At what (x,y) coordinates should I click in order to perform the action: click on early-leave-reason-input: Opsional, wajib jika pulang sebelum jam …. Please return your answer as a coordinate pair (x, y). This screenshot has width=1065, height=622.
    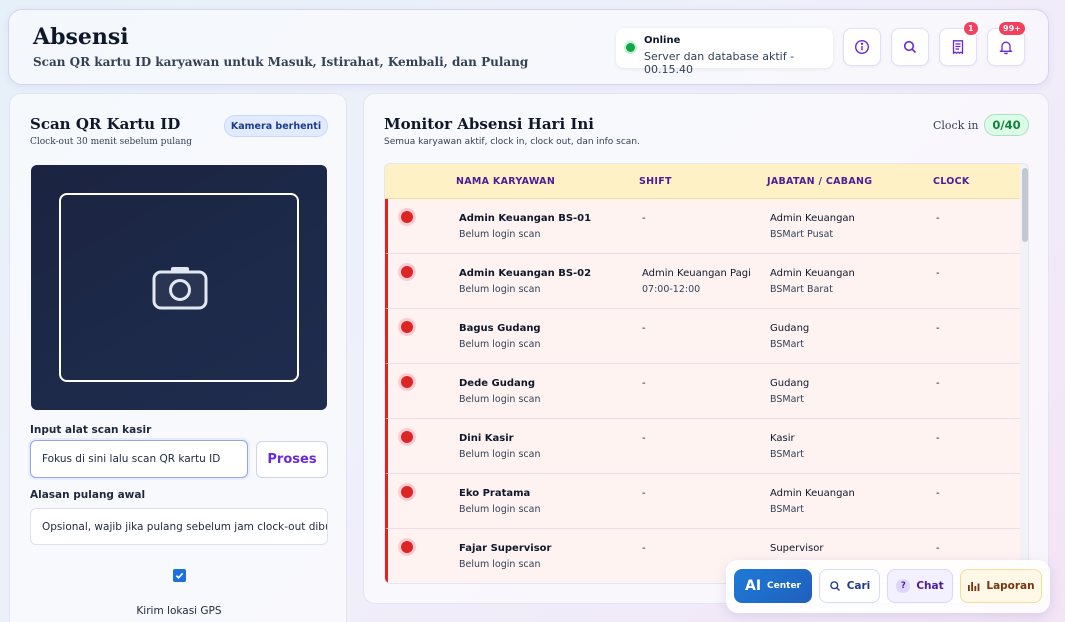
    Looking at the image, I should click on (179, 526).